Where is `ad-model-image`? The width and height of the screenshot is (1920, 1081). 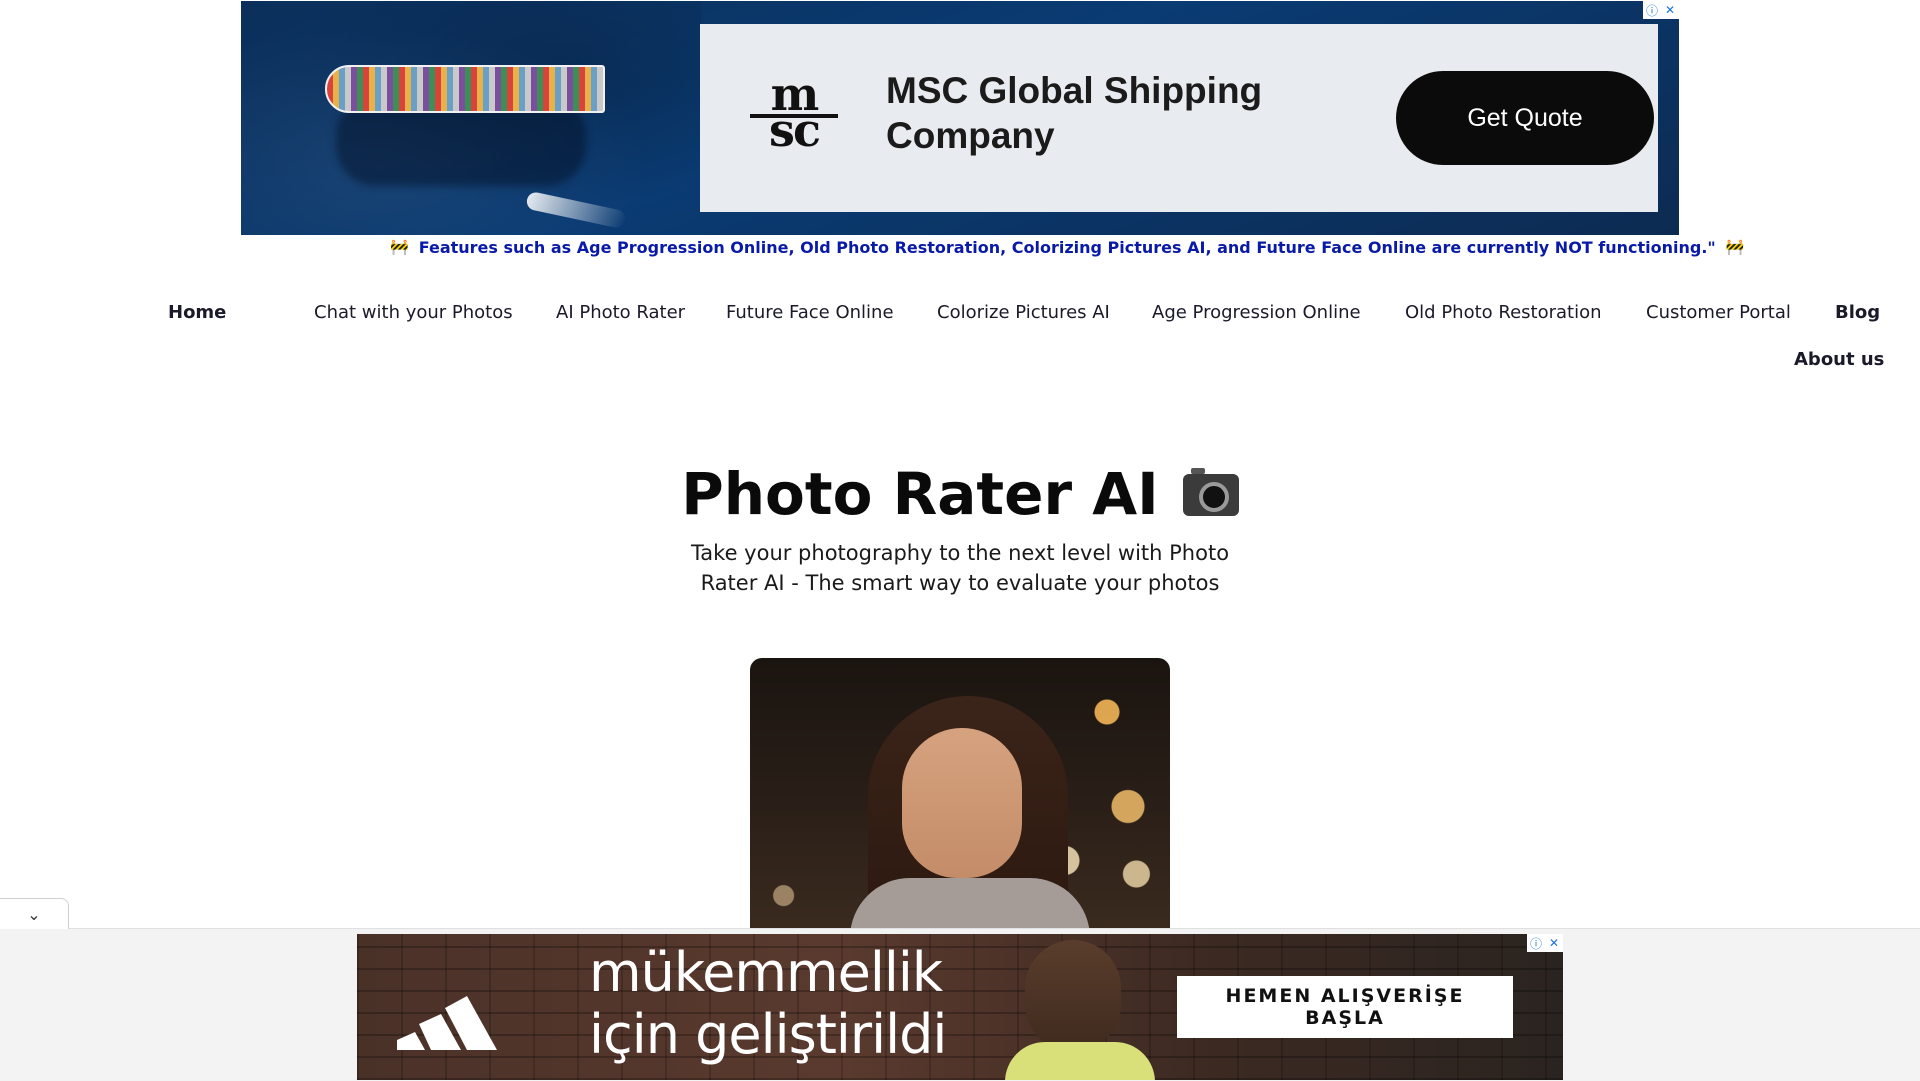 ad-model-image is located at coordinates (1080, 1007).